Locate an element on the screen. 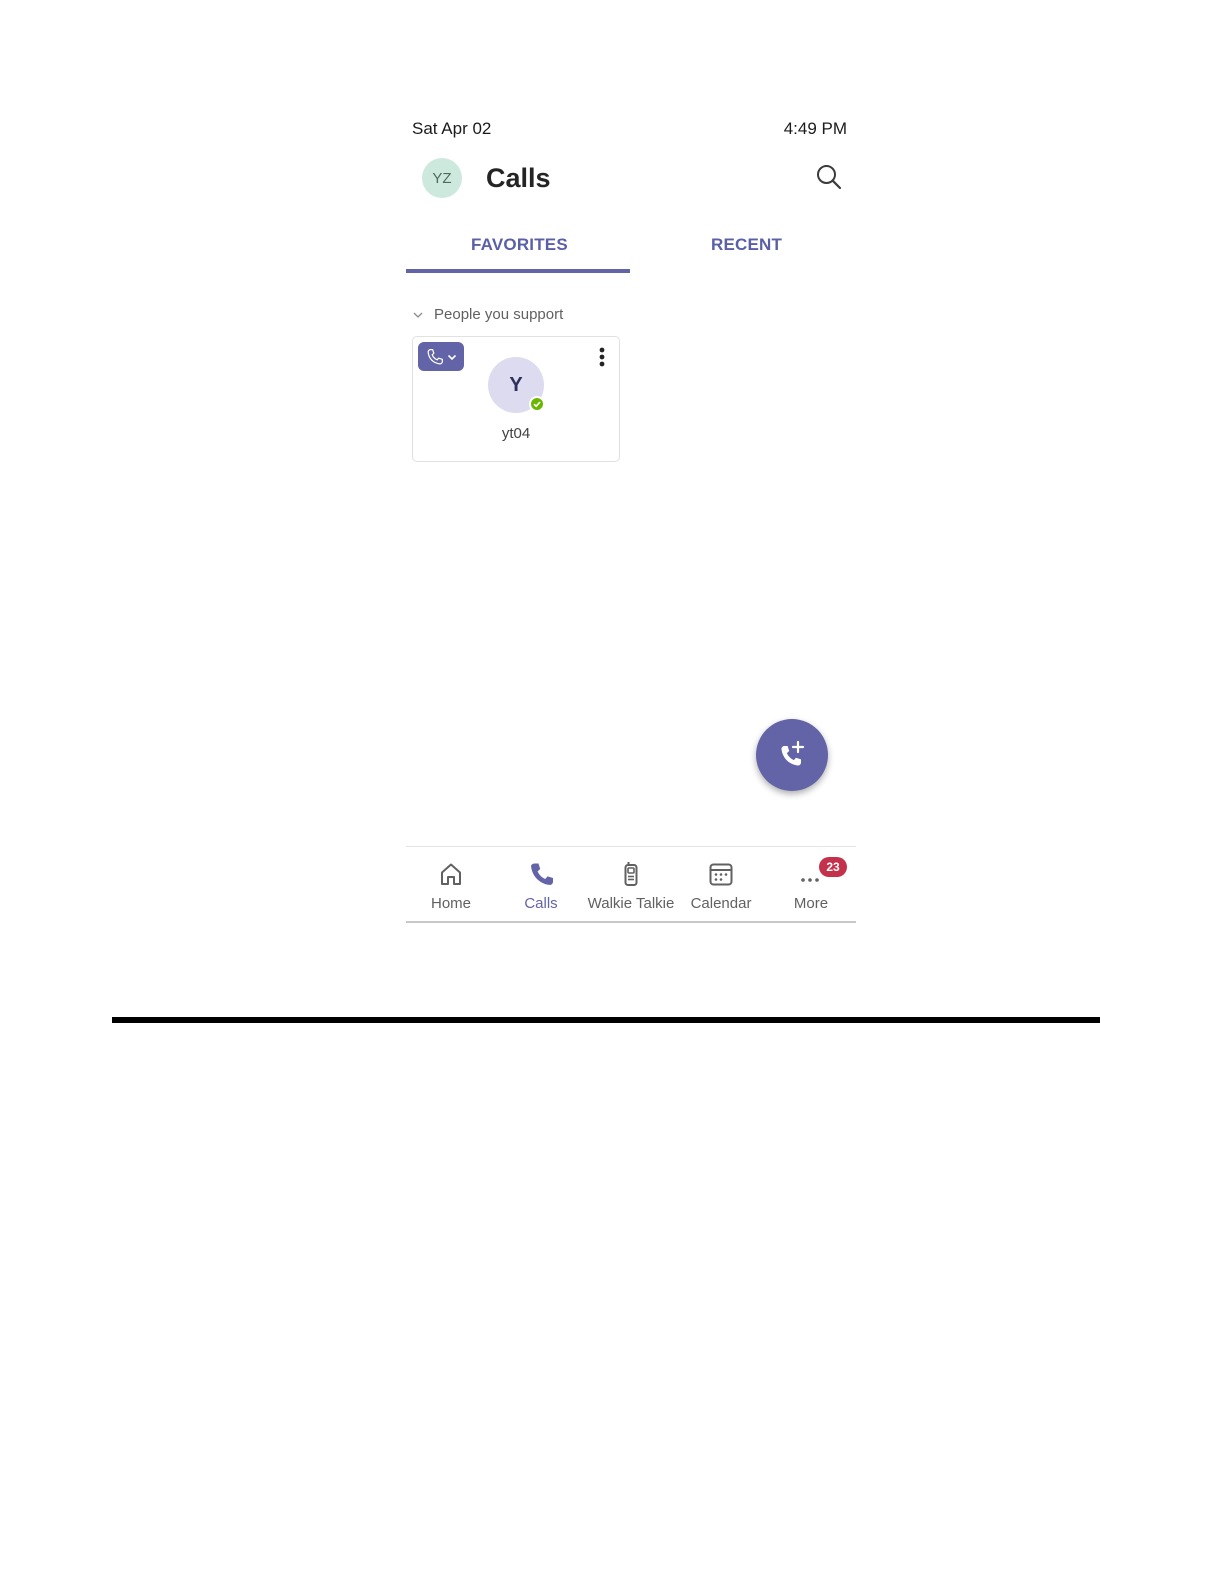  horizontal-rule is located at coordinates (606, 1020).